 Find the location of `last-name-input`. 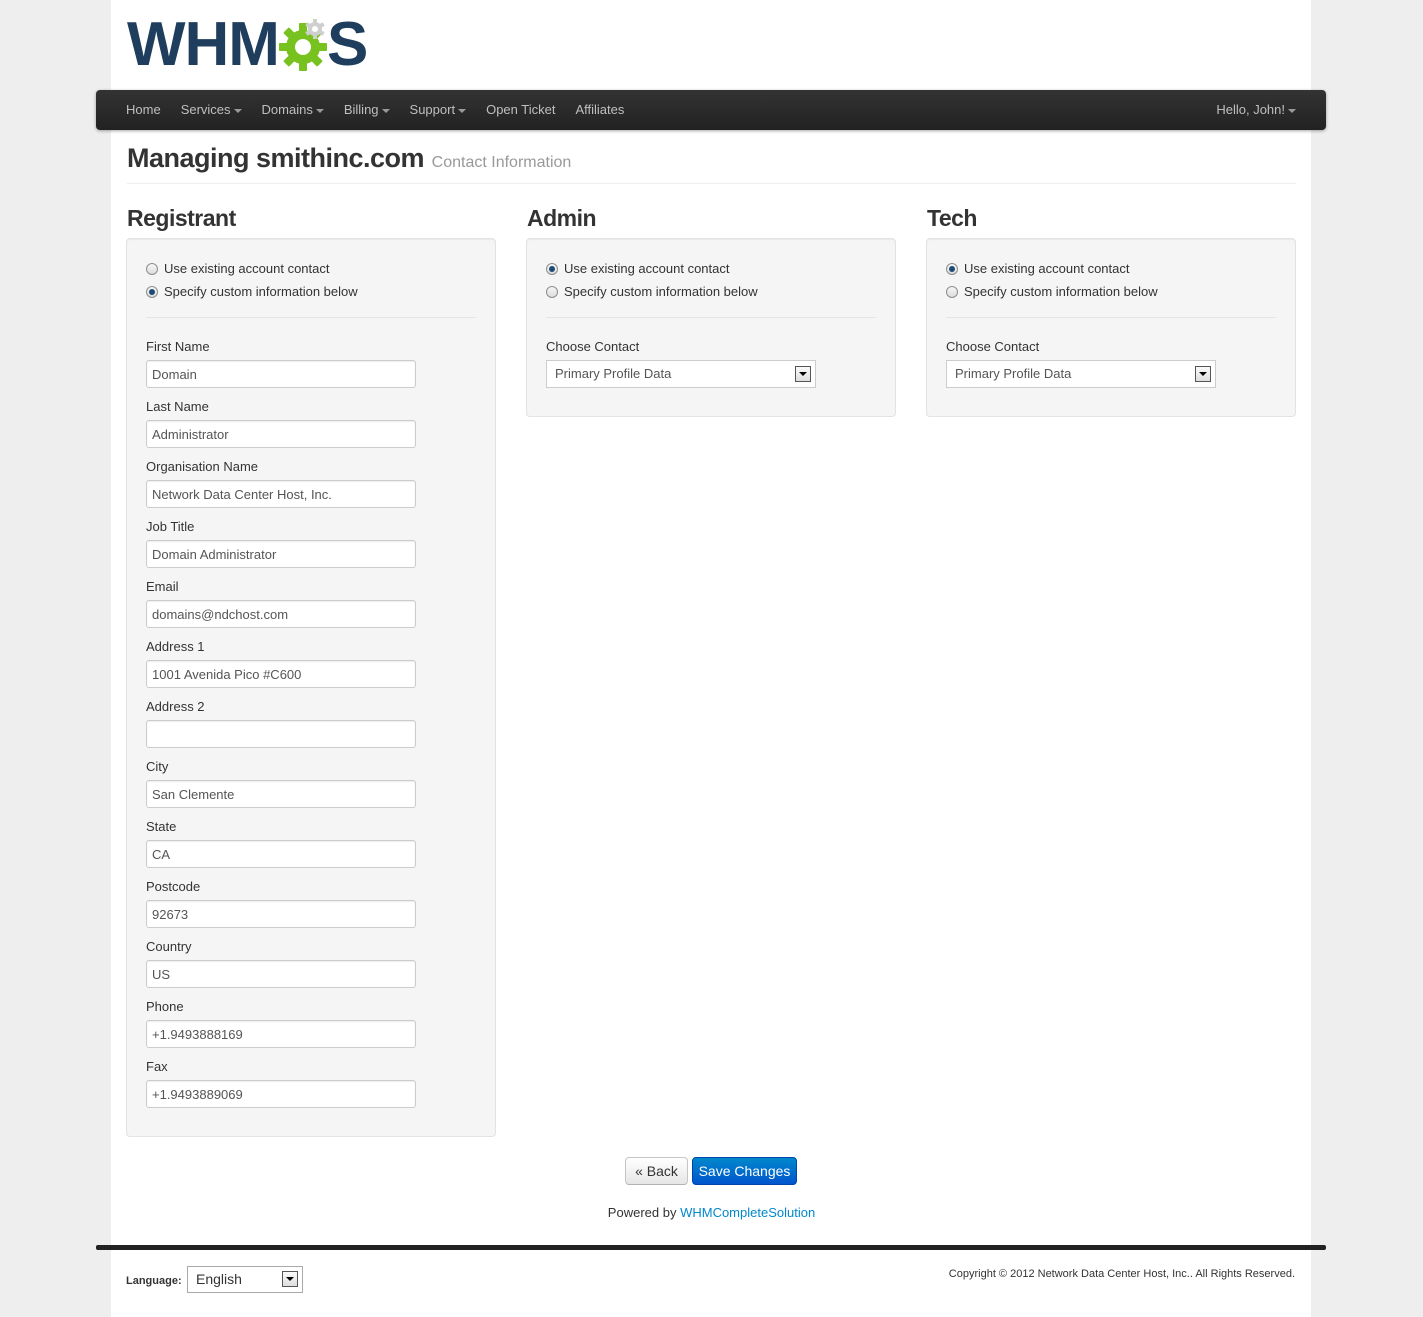

last-name-input is located at coordinates (281, 434).